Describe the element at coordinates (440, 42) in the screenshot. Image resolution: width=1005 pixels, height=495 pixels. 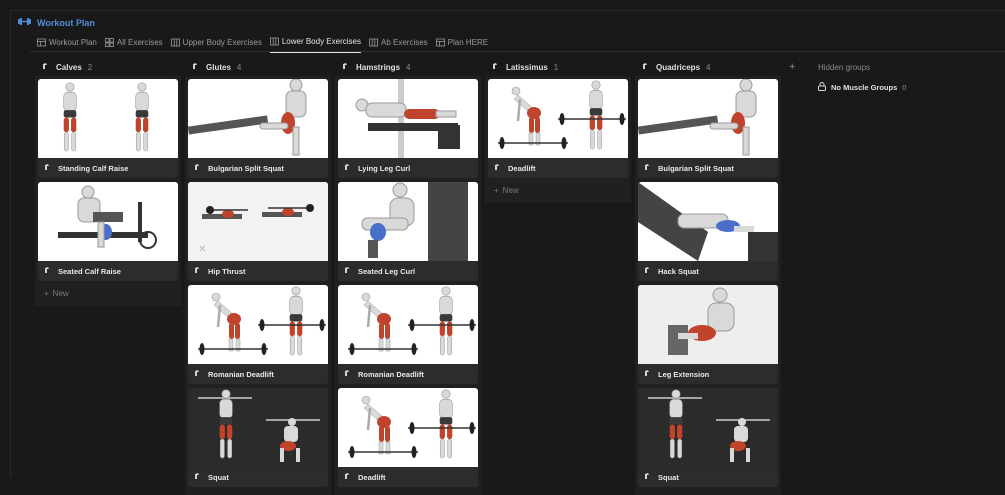
I see `table-icon` at that location.